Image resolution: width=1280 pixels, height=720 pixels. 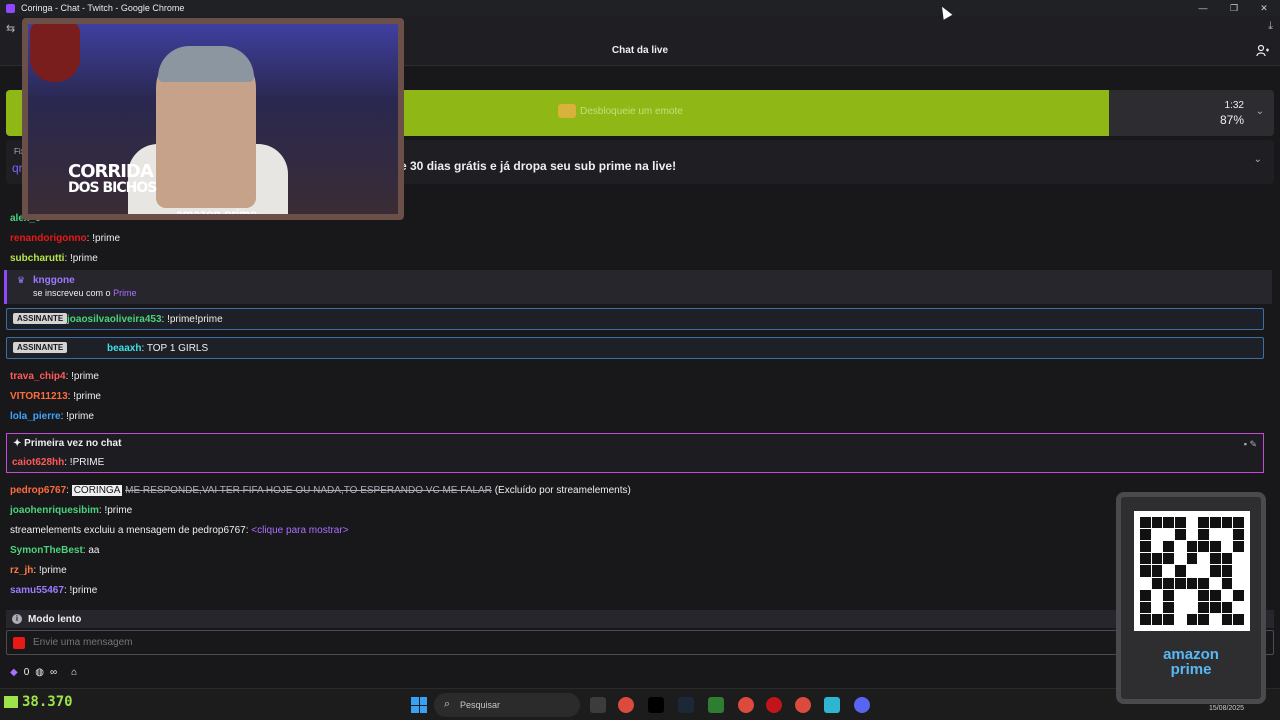 What do you see at coordinates (14, 672) in the screenshot?
I see `bits-icon: ◆` at bounding box center [14, 672].